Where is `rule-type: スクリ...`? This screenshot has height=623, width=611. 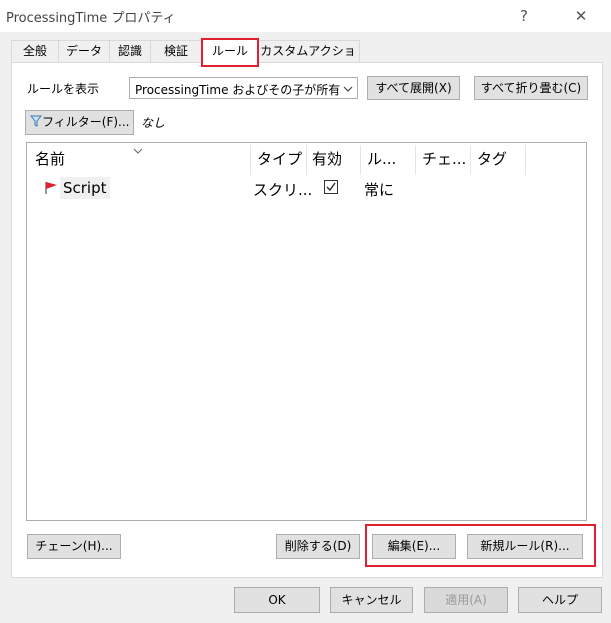
rule-type: スクリ... is located at coordinates (283, 190).